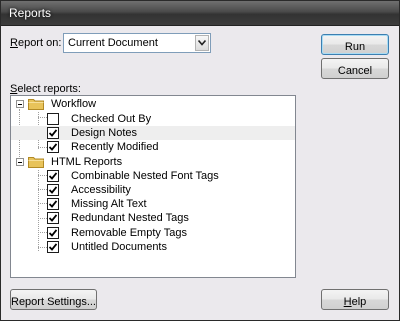 The height and width of the screenshot is (321, 400). What do you see at coordinates (153, 119) in the screenshot?
I see `tree-item-checked-out-by: Checked Out By` at bounding box center [153, 119].